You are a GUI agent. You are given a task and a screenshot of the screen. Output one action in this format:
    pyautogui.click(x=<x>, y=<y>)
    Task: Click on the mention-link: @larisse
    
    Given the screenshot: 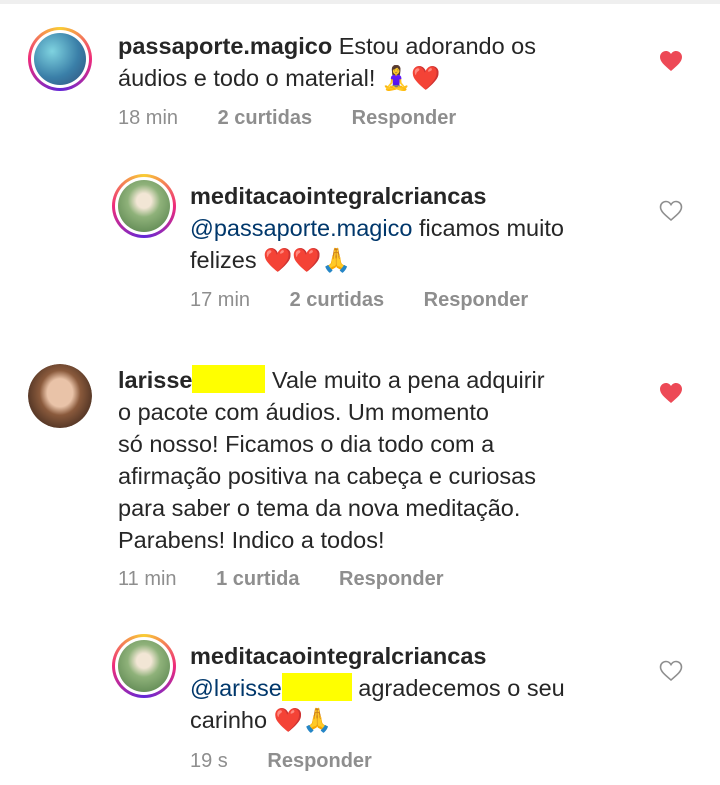 What is the action you would take?
    pyautogui.click(x=236, y=688)
    